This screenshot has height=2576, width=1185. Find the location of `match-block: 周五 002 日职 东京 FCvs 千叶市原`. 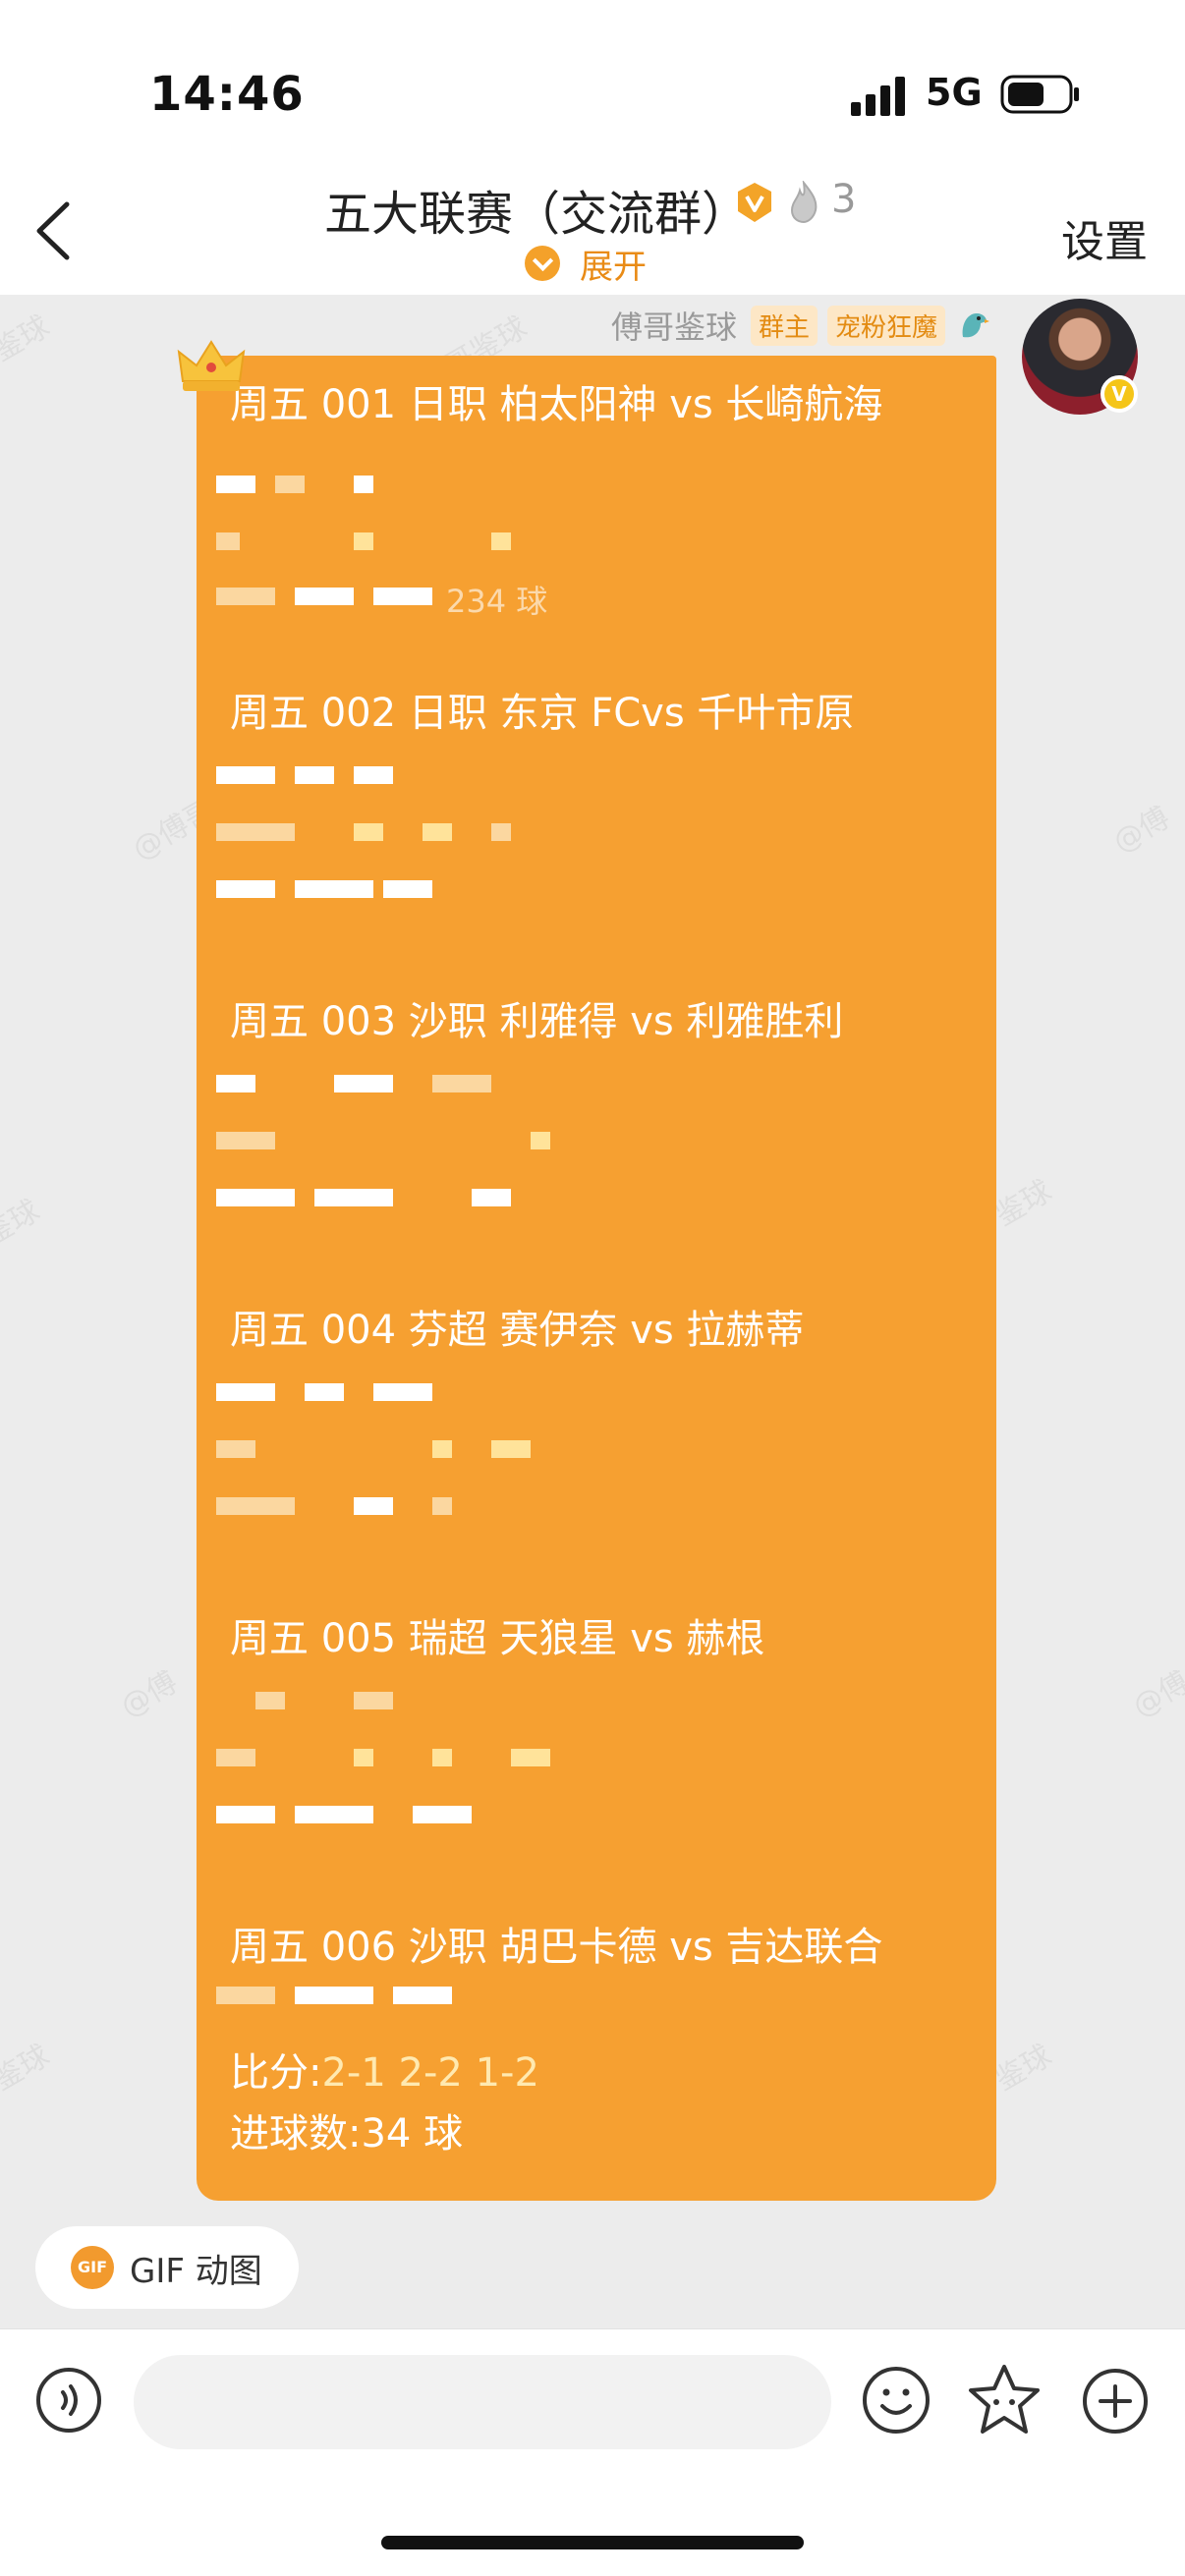

match-block: 周五 002 日职 东京 FCvs 千叶市原 is located at coordinates (613, 713).